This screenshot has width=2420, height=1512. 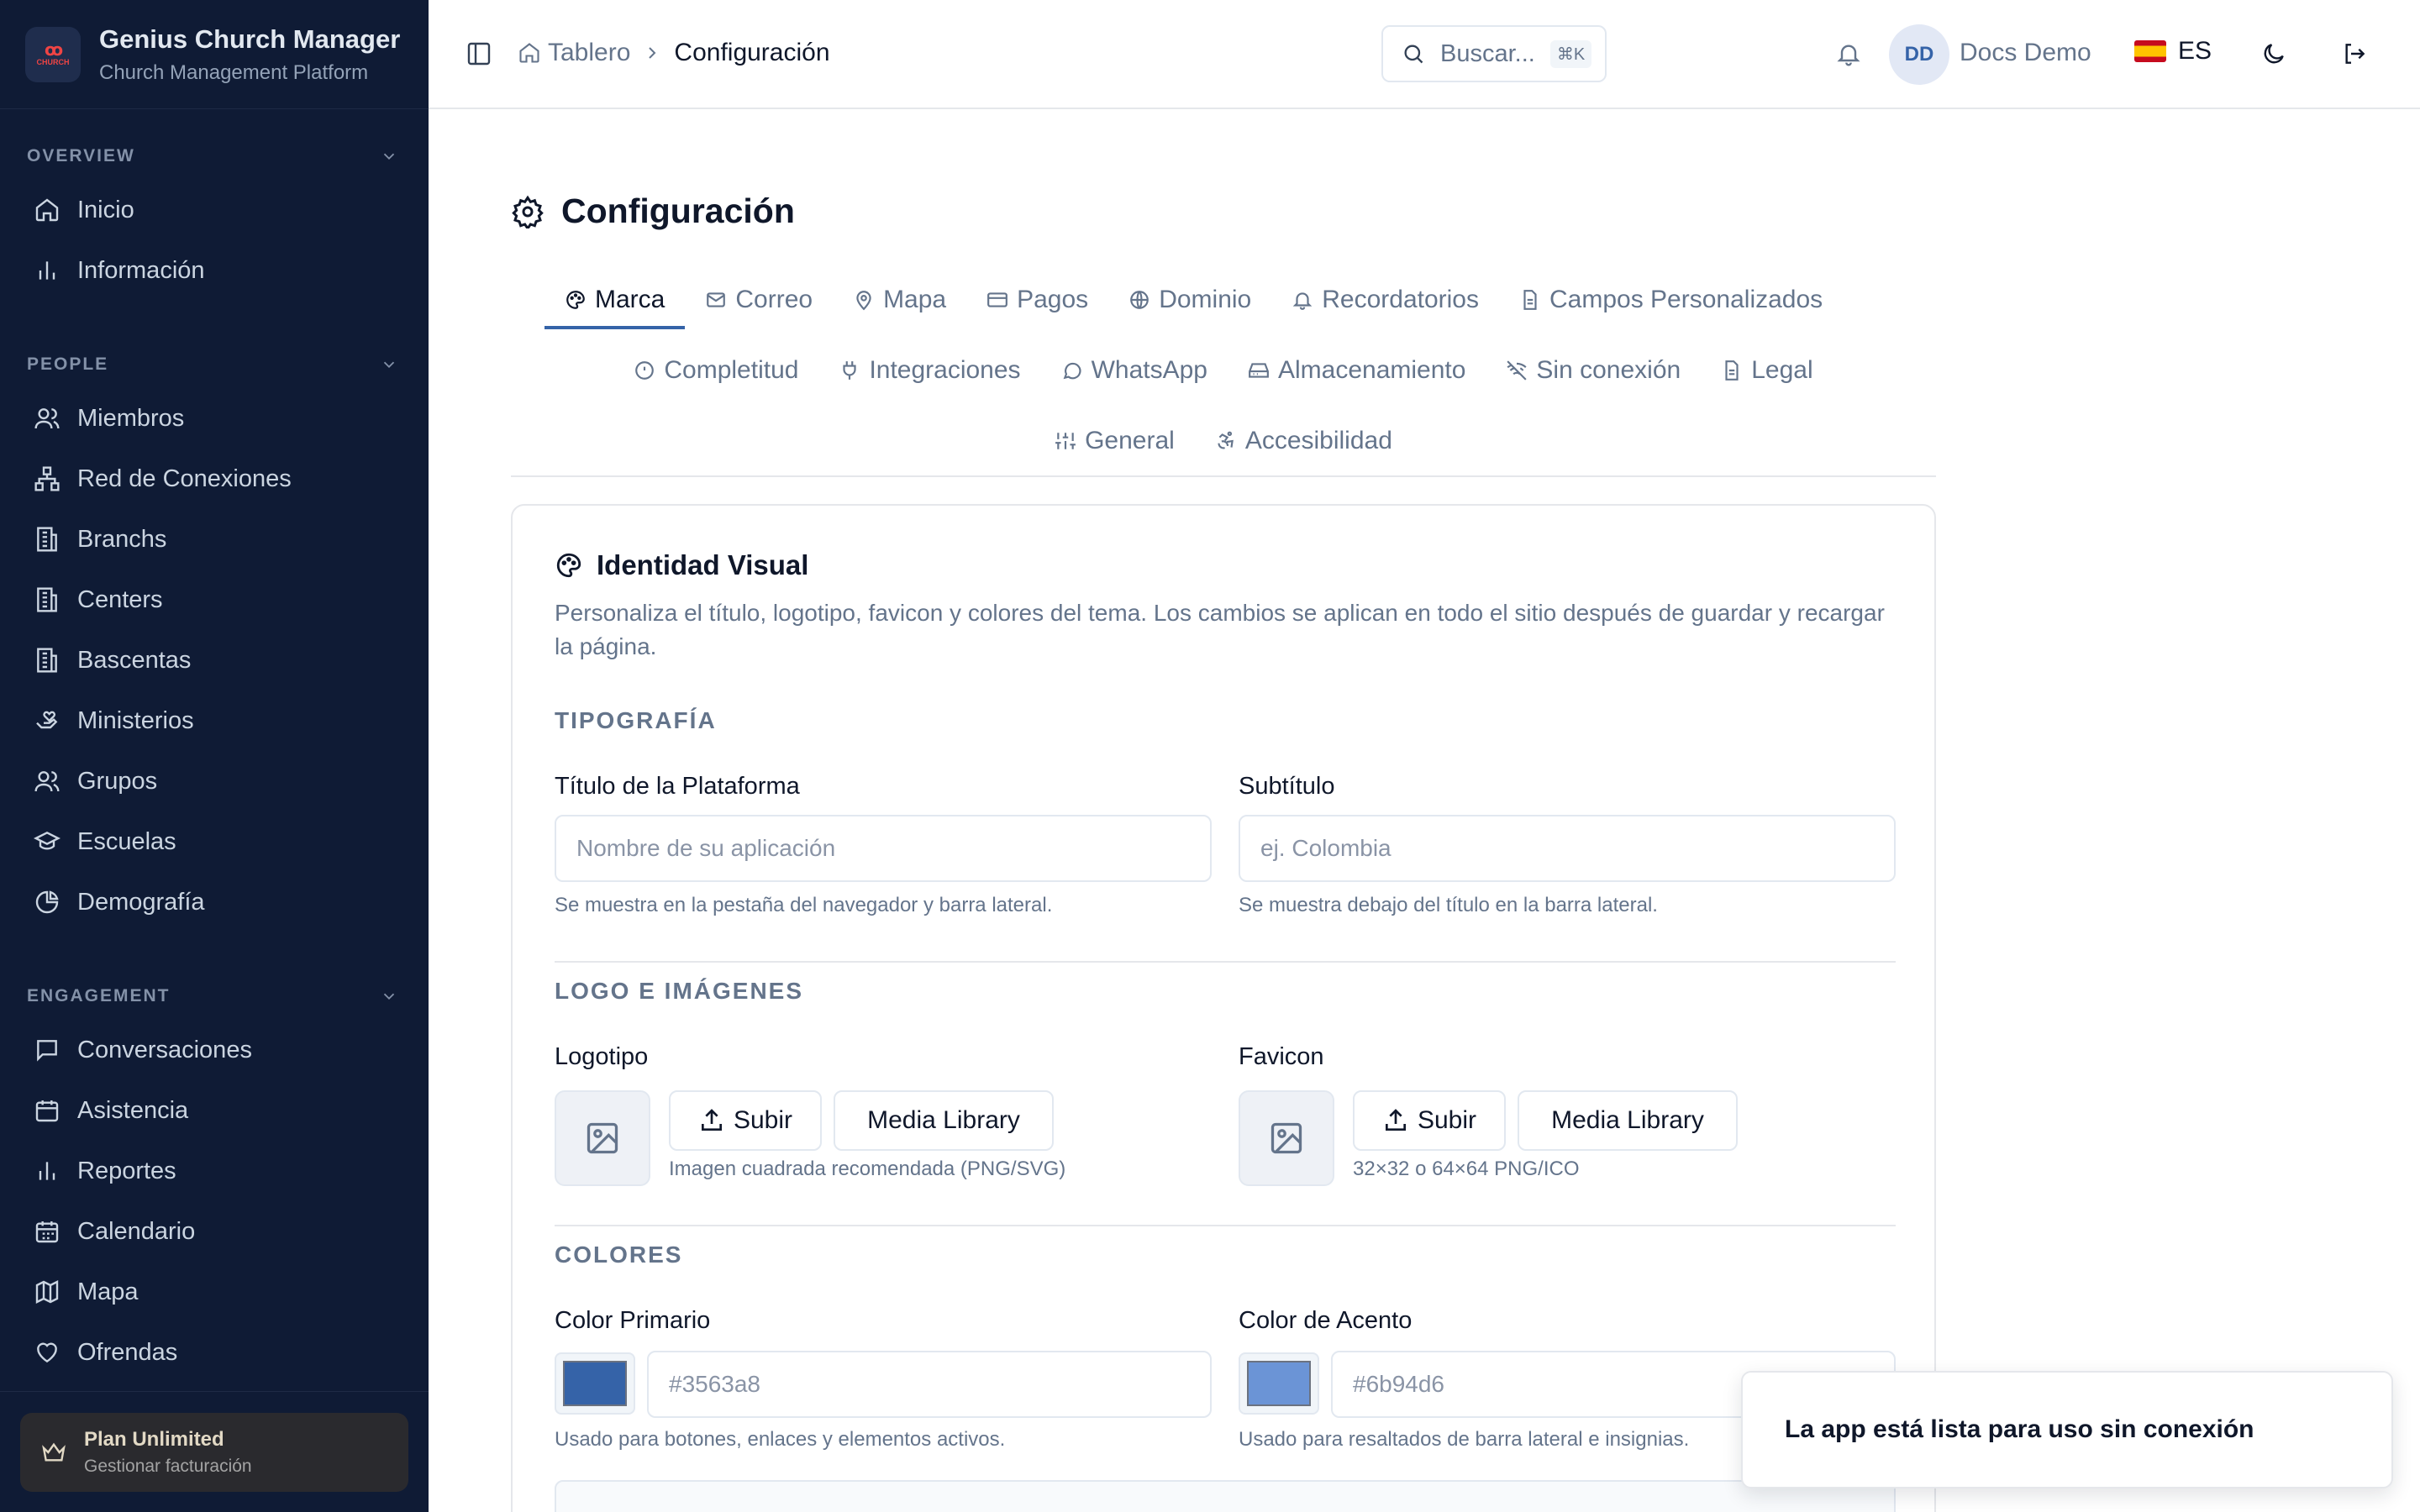 What do you see at coordinates (99, 995) in the screenshot?
I see `section-title: ENGAGEMENT` at bounding box center [99, 995].